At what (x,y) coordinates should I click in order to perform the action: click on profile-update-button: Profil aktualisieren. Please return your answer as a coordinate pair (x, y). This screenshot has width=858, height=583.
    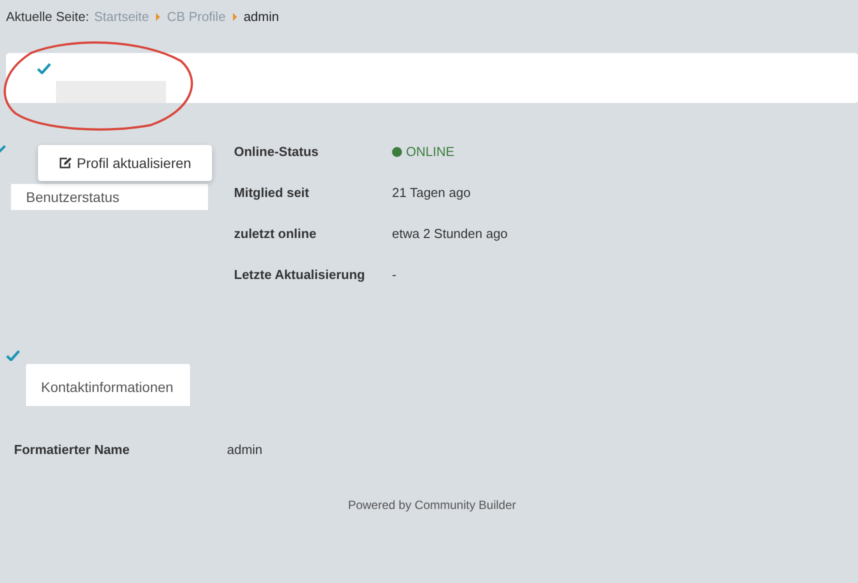
    Looking at the image, I should click on (125, 163).